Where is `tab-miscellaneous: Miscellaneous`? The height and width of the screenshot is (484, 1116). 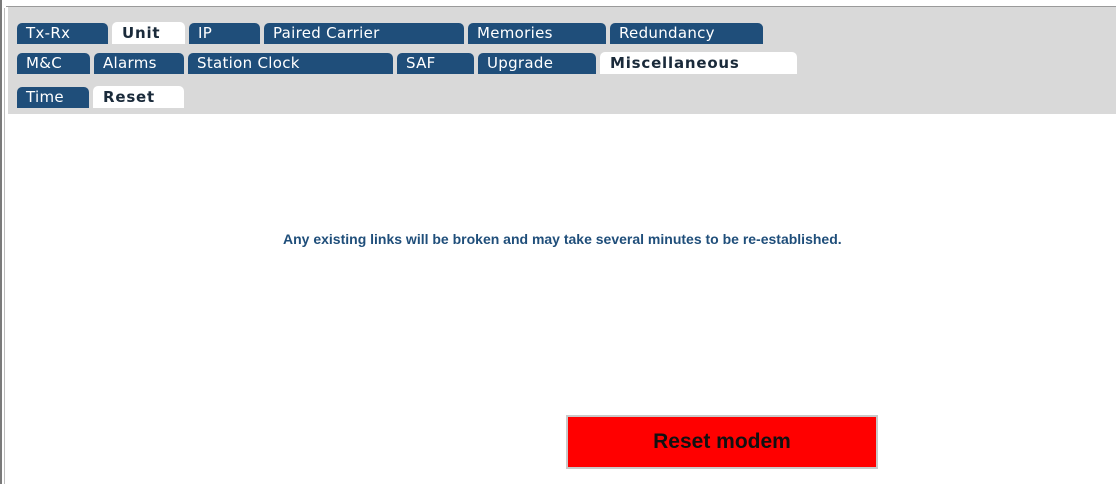 tab-miscellaneous: Miscellaneous is located at coordinates (698, 63).